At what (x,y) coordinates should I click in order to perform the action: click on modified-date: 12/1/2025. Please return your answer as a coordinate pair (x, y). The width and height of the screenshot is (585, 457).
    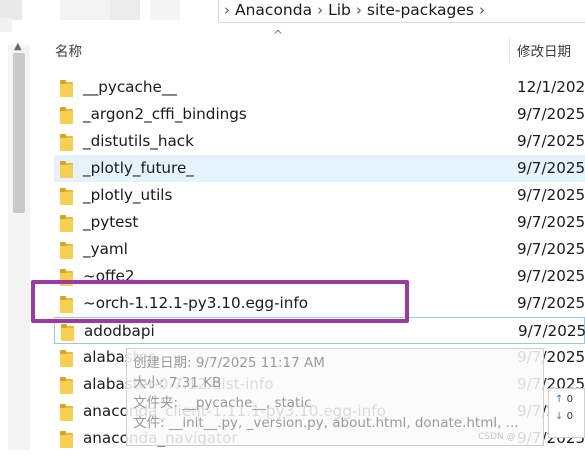
    Looking at the image, I should click on (551, 87).